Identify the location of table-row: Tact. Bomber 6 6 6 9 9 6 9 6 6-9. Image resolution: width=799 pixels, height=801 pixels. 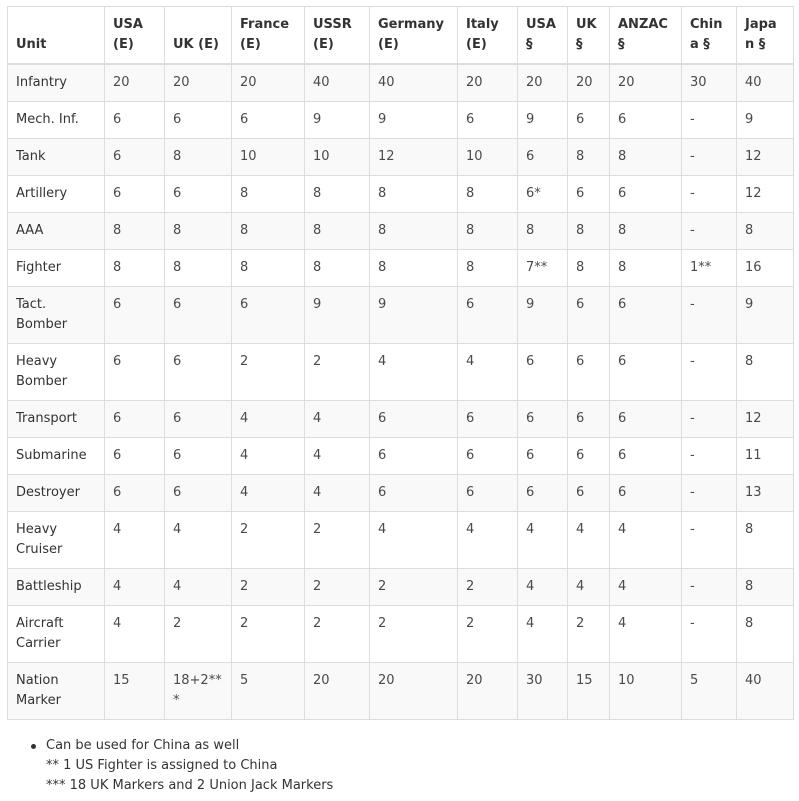
(400, 315).